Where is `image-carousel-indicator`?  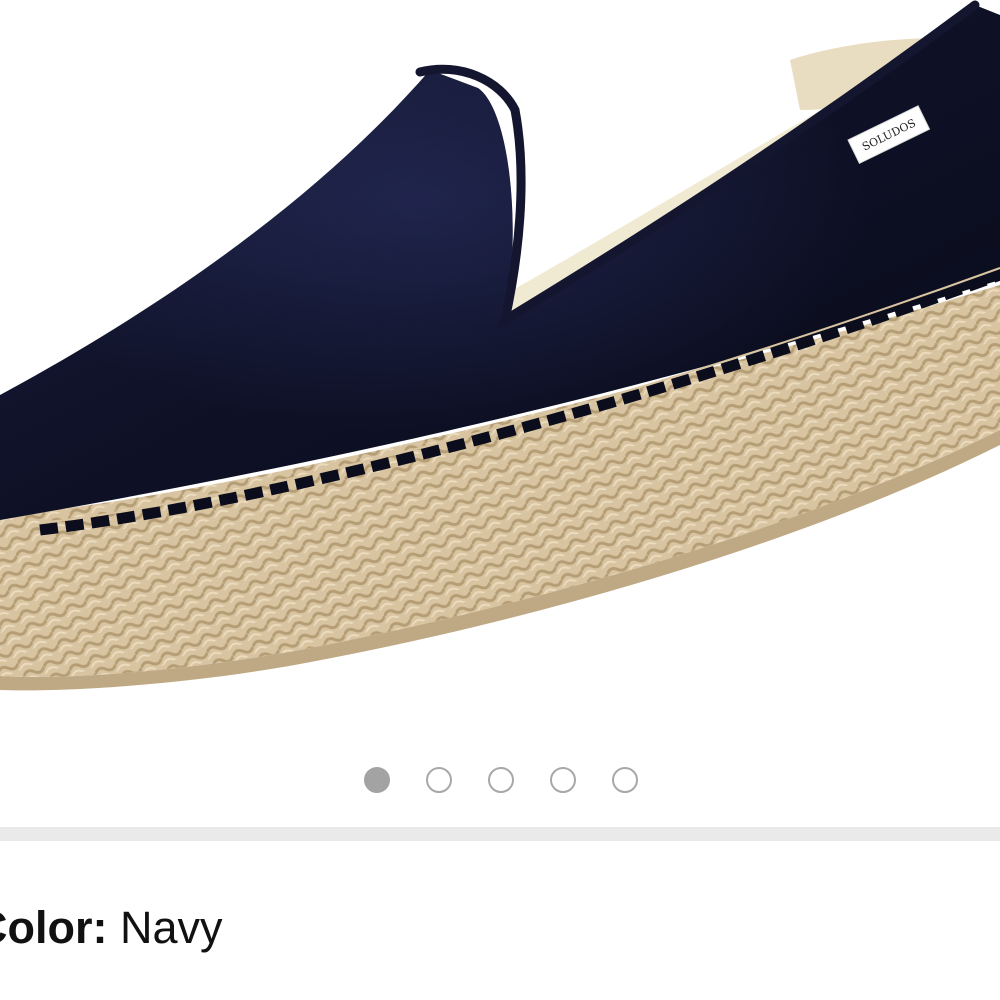 image-carousel-indicator is located at coordinates (500, 781).